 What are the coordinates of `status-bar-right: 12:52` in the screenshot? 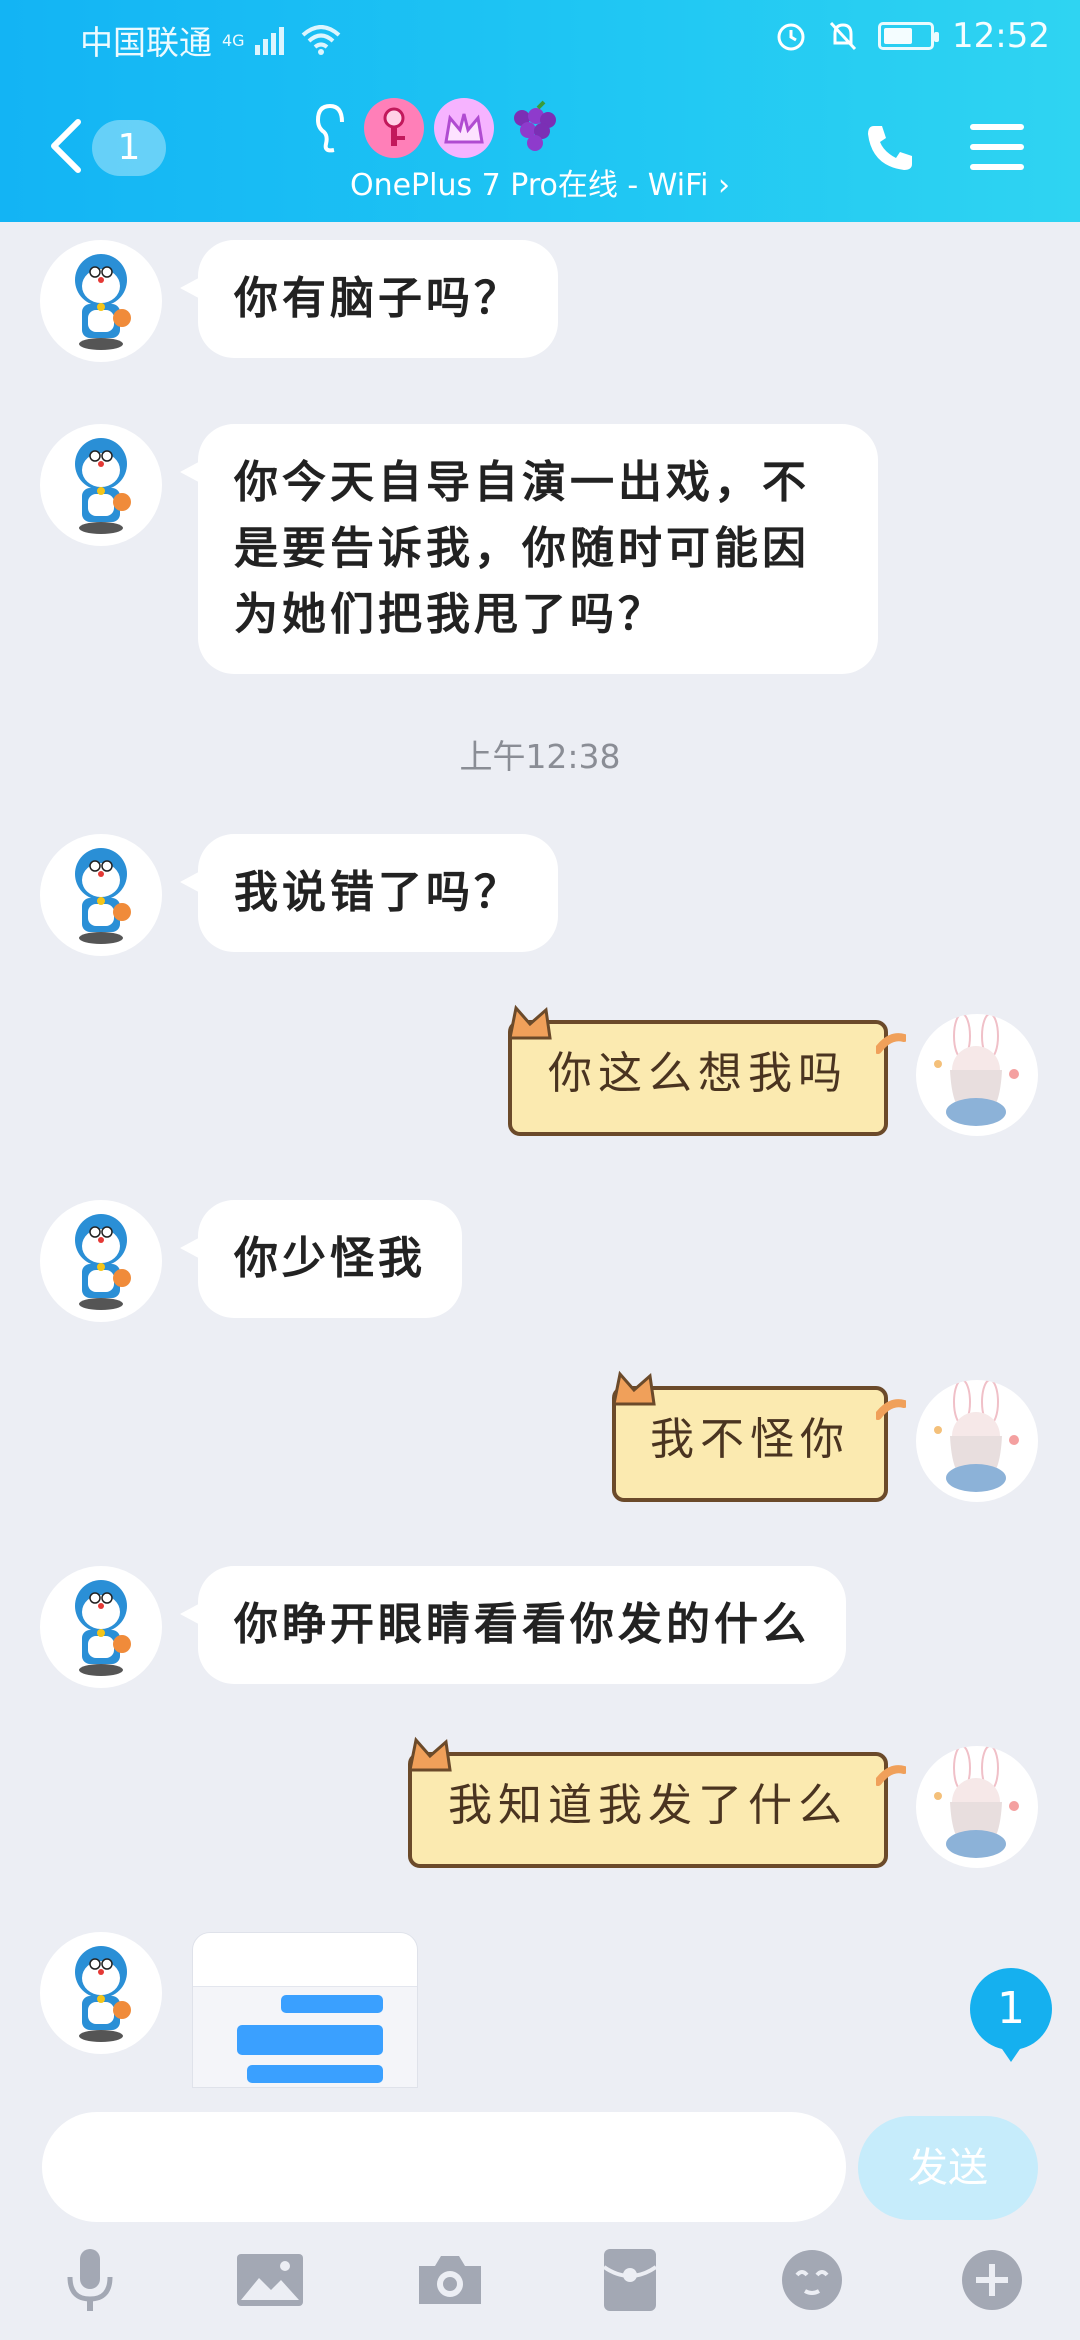 It's located at (912, 36).